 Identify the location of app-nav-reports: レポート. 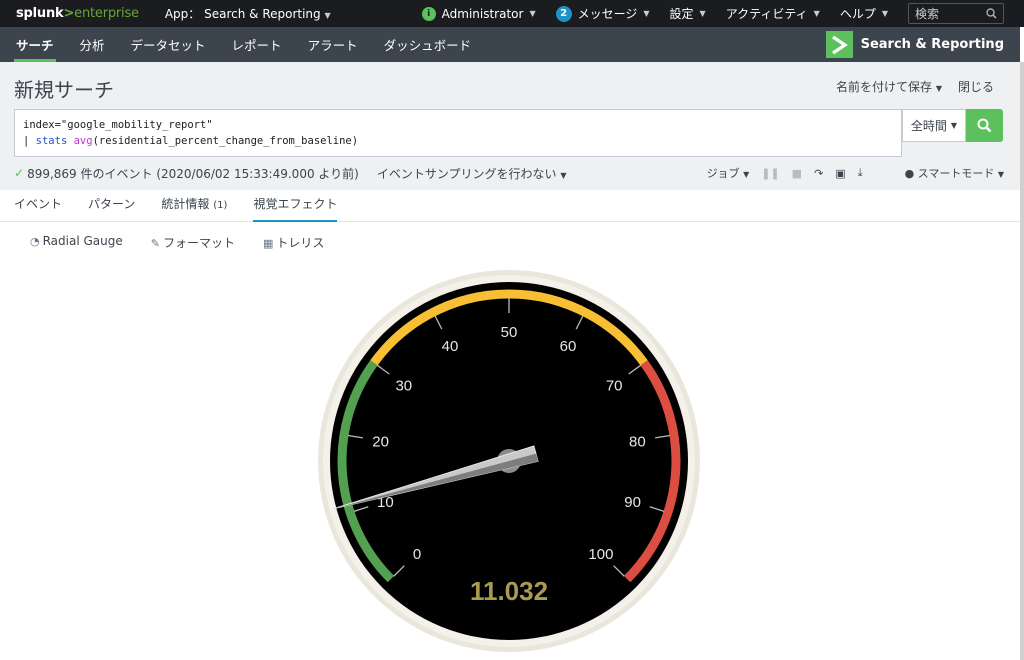
(257, 44).